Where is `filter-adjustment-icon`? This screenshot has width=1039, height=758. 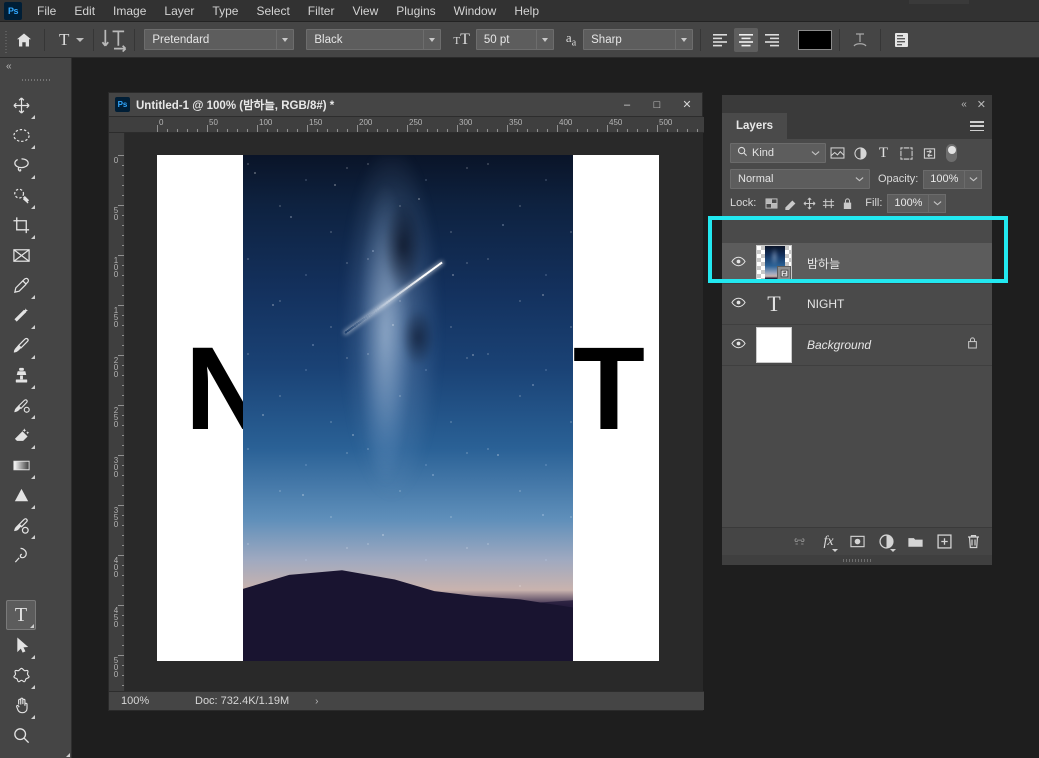
filter-adjustment-icon is located at coordinates (860, 153).